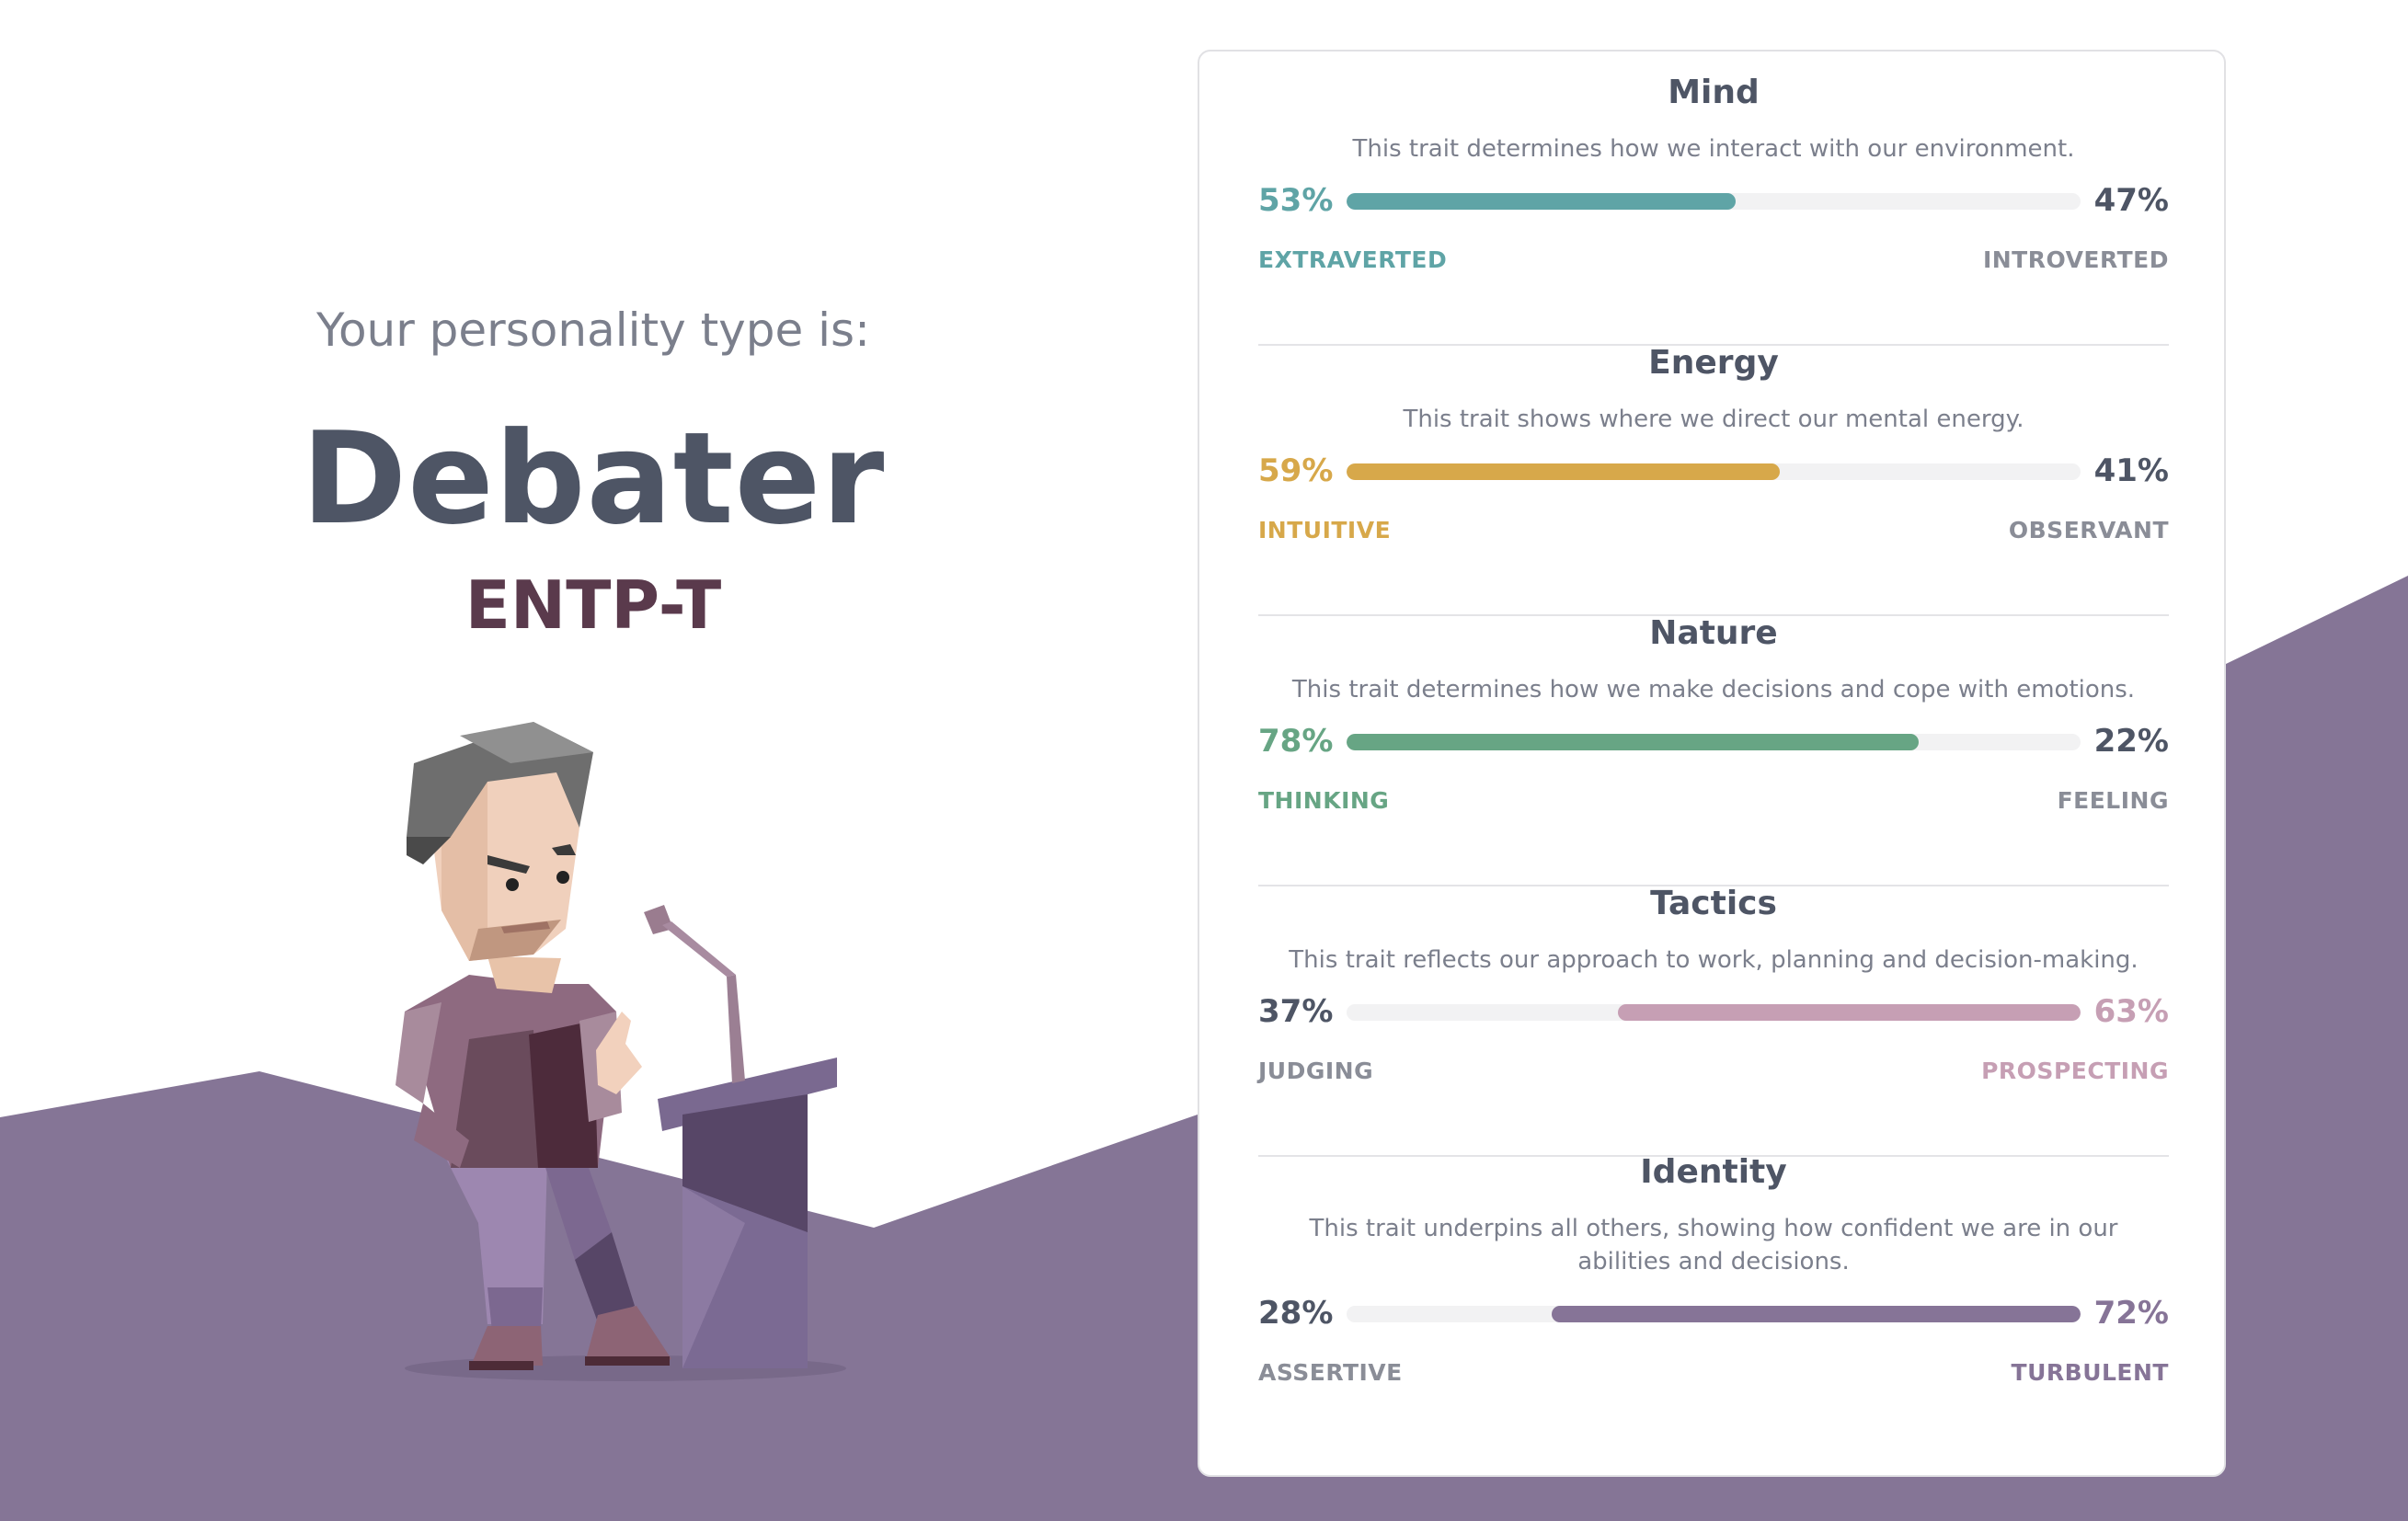 This screenshot has height=1521, width=2408. Describe the element at coordinates (1713, 633) in the screenshot. I see `trait-title: Nature` at that location.